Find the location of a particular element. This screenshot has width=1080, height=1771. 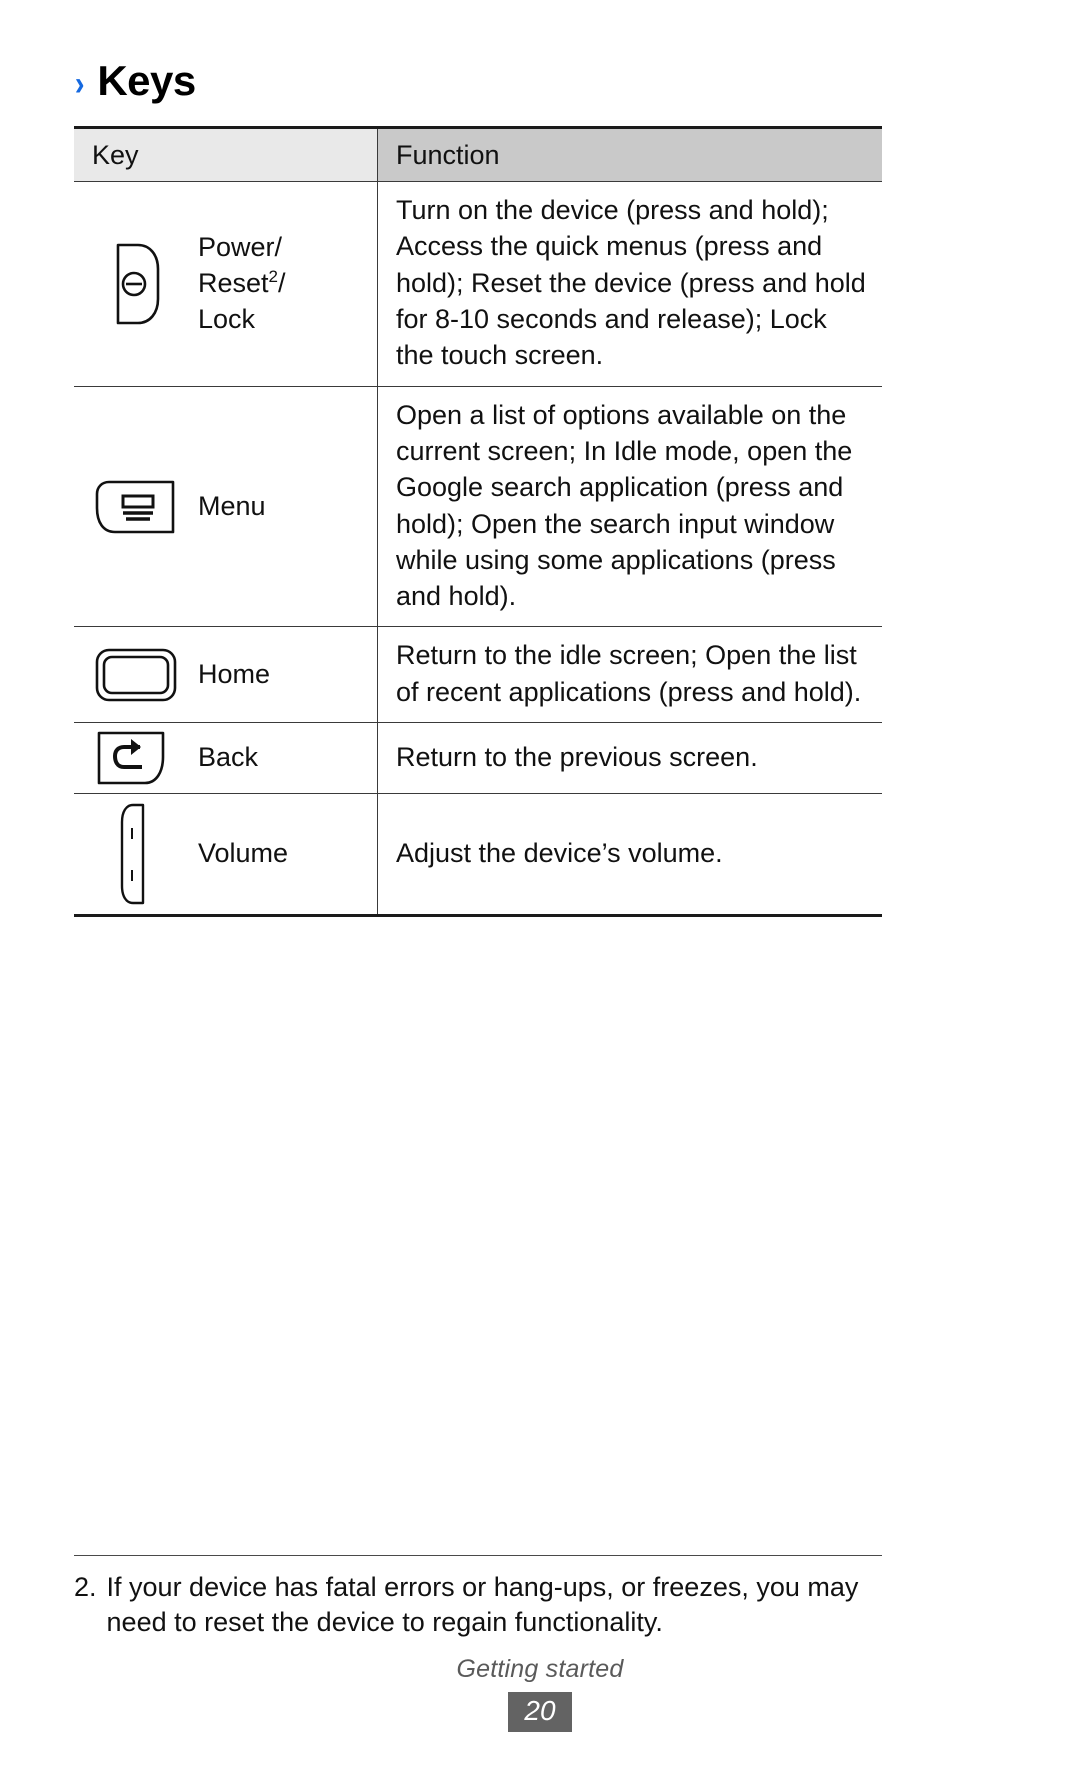

back-key-icon is located at coordinates (136, 758).